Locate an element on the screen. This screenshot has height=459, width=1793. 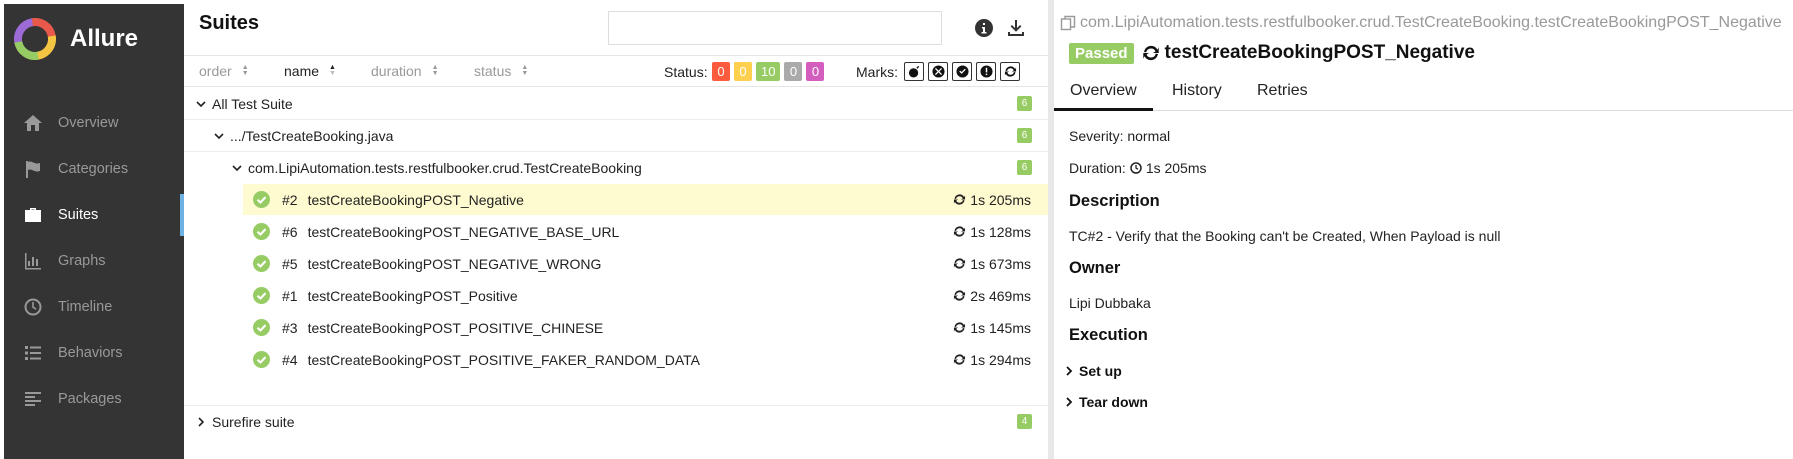
test-number: #2 is located at coordinates (290, 199).